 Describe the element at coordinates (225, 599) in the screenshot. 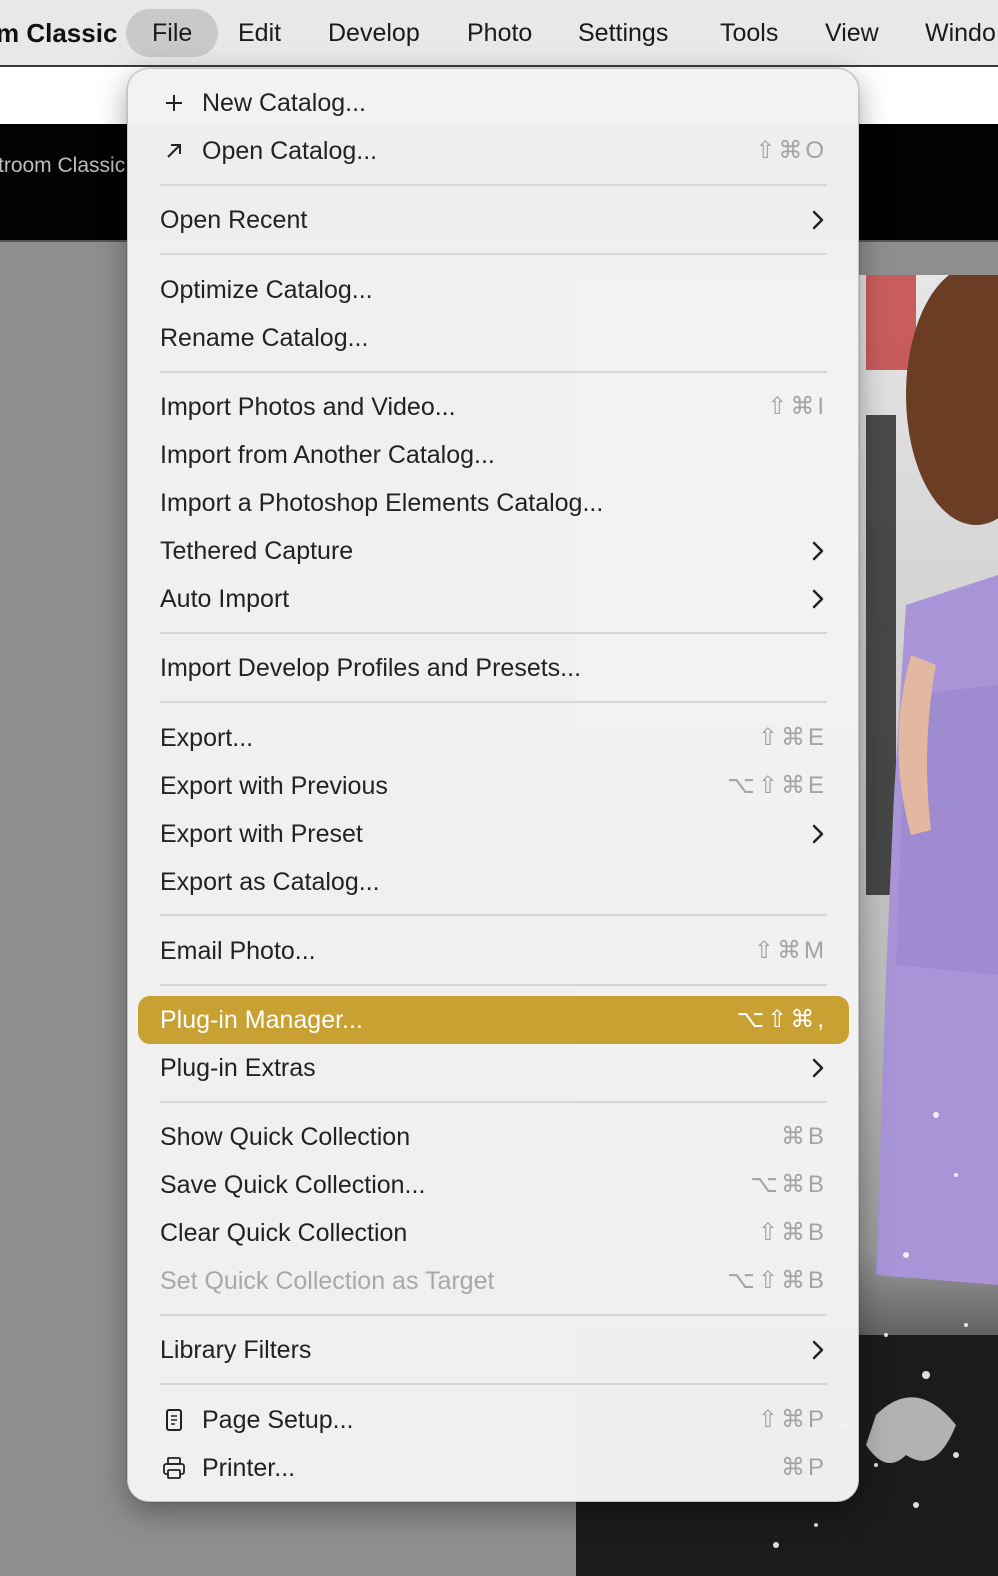

I see `menu-item-label: Auto Import` at that location.